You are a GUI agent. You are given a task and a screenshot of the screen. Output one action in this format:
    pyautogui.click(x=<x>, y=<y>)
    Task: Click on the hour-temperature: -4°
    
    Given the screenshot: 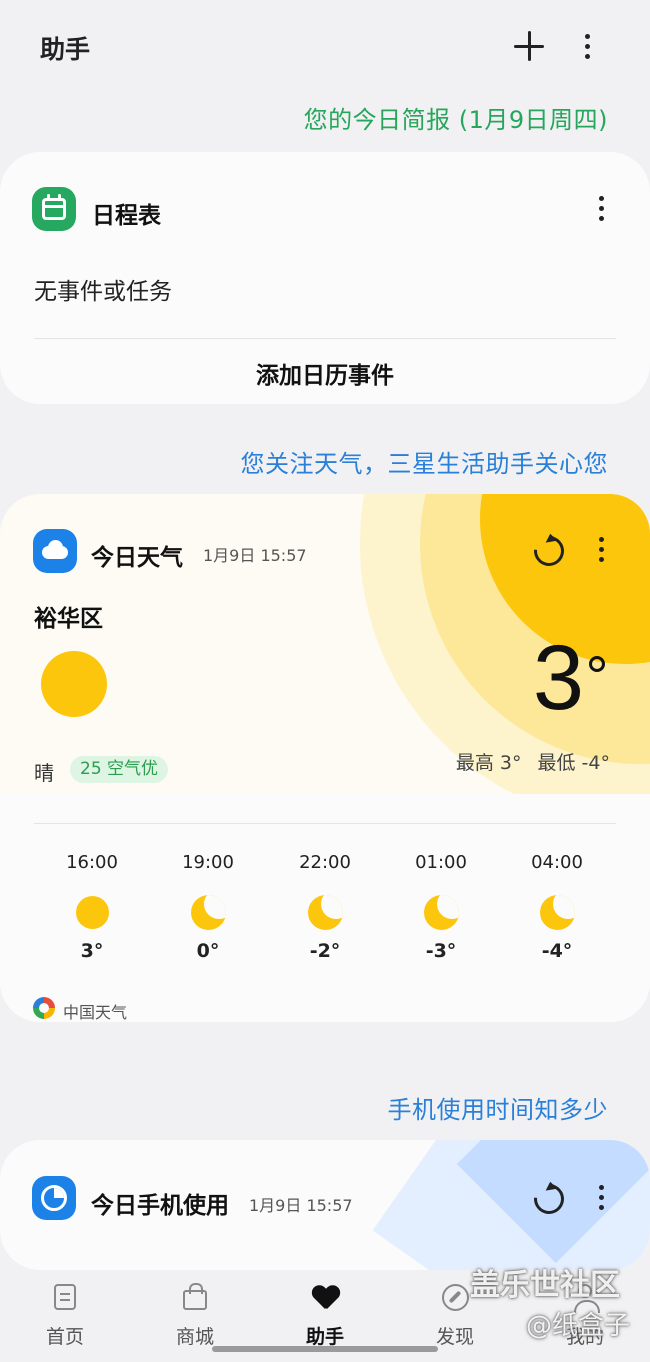 What is the action you would take?
    pyautogui.click(x=557, y=951)
    